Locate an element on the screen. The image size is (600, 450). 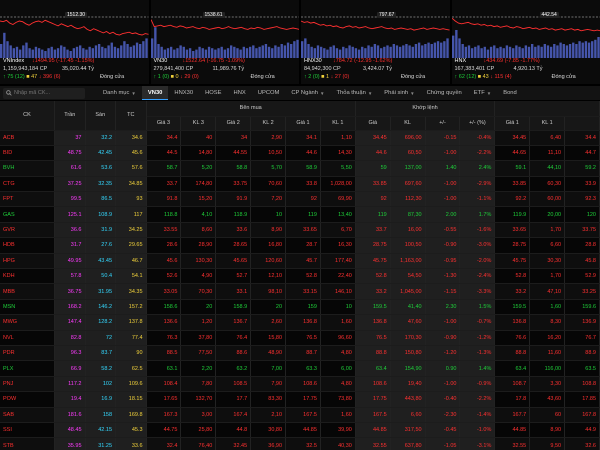
advance-decline-stats: ↑ 2 (0) ■ 1 ↓ 27 (0) is located at coordinates (326, 77).